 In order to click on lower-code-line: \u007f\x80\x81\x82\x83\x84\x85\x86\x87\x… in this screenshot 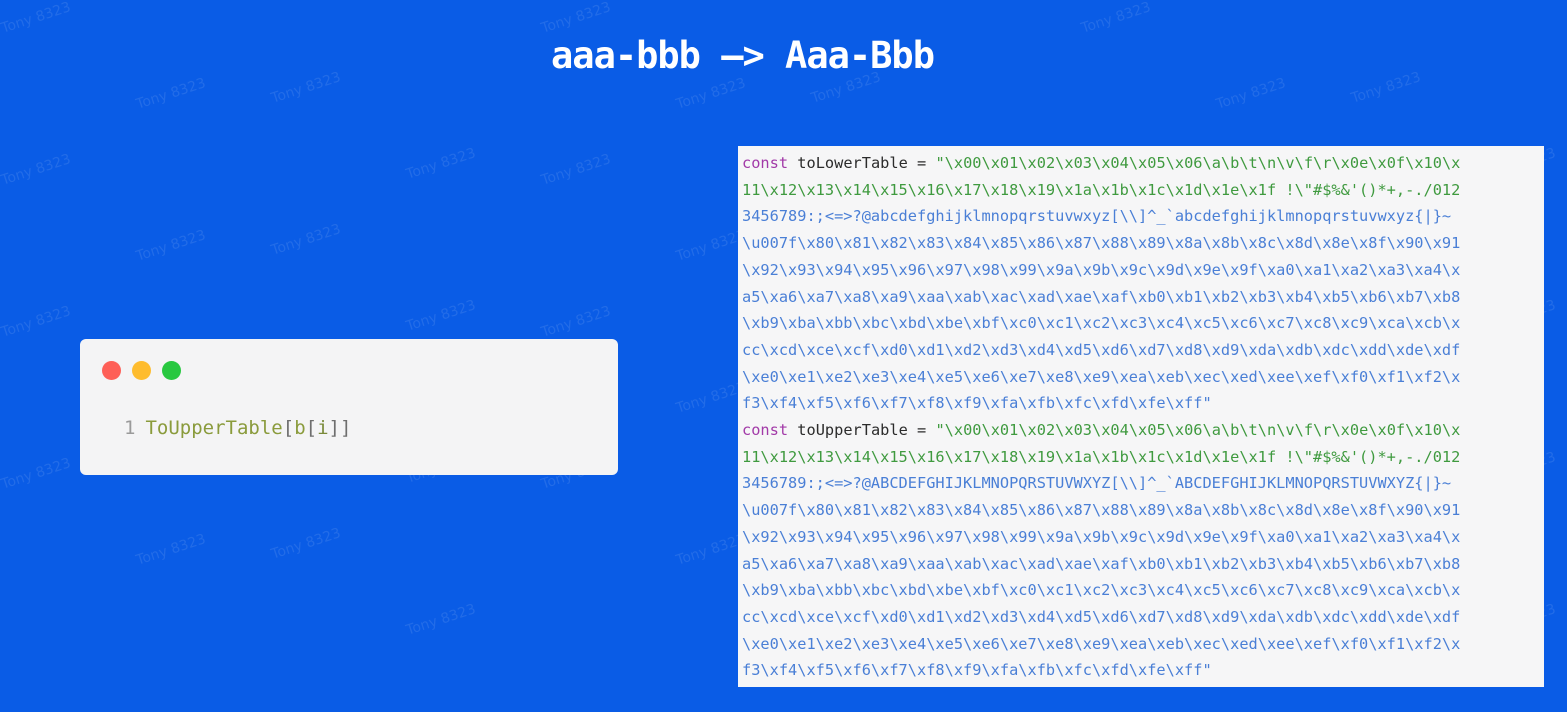, I will do `click(1143, 243)`.